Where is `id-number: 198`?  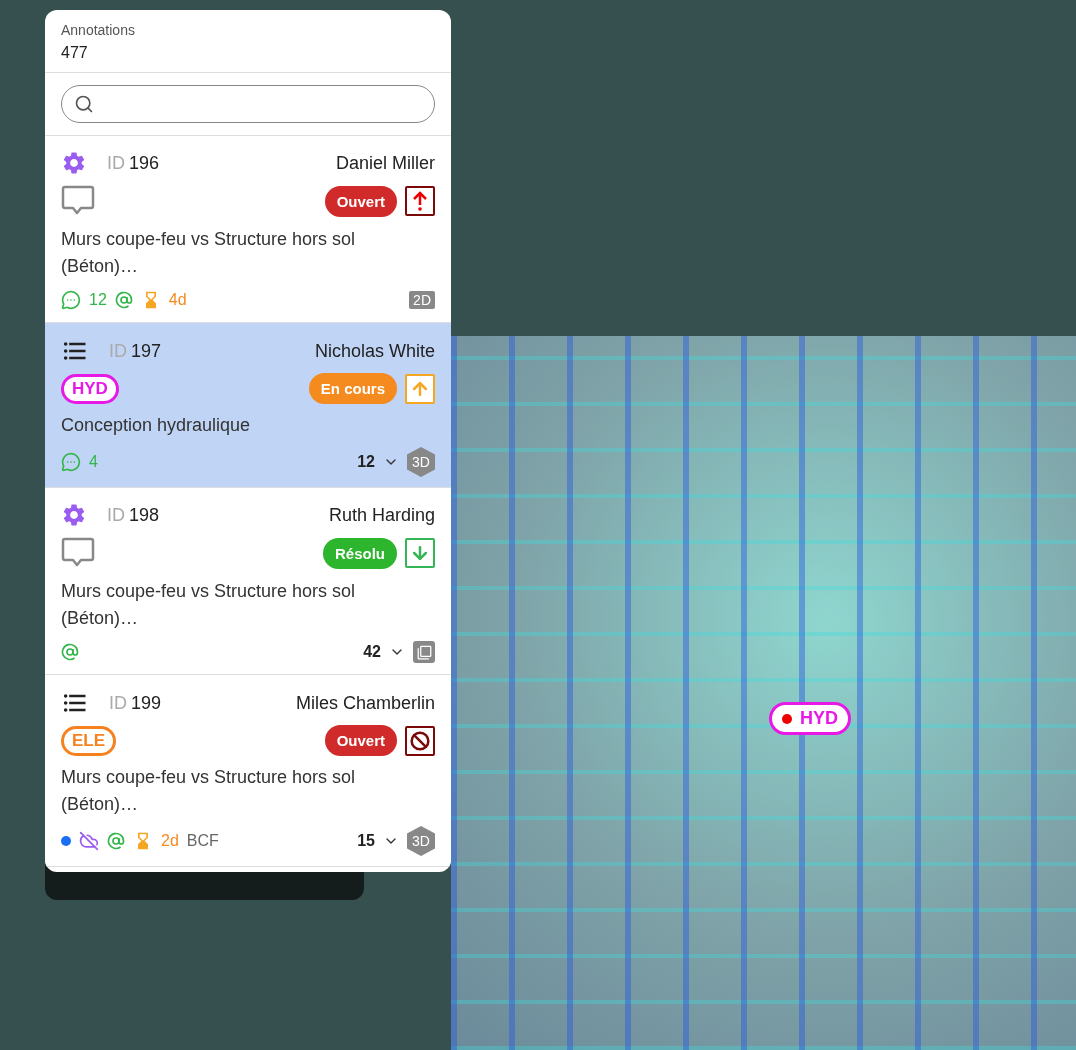
id-number: 198 is located at coordinates (144, 515).